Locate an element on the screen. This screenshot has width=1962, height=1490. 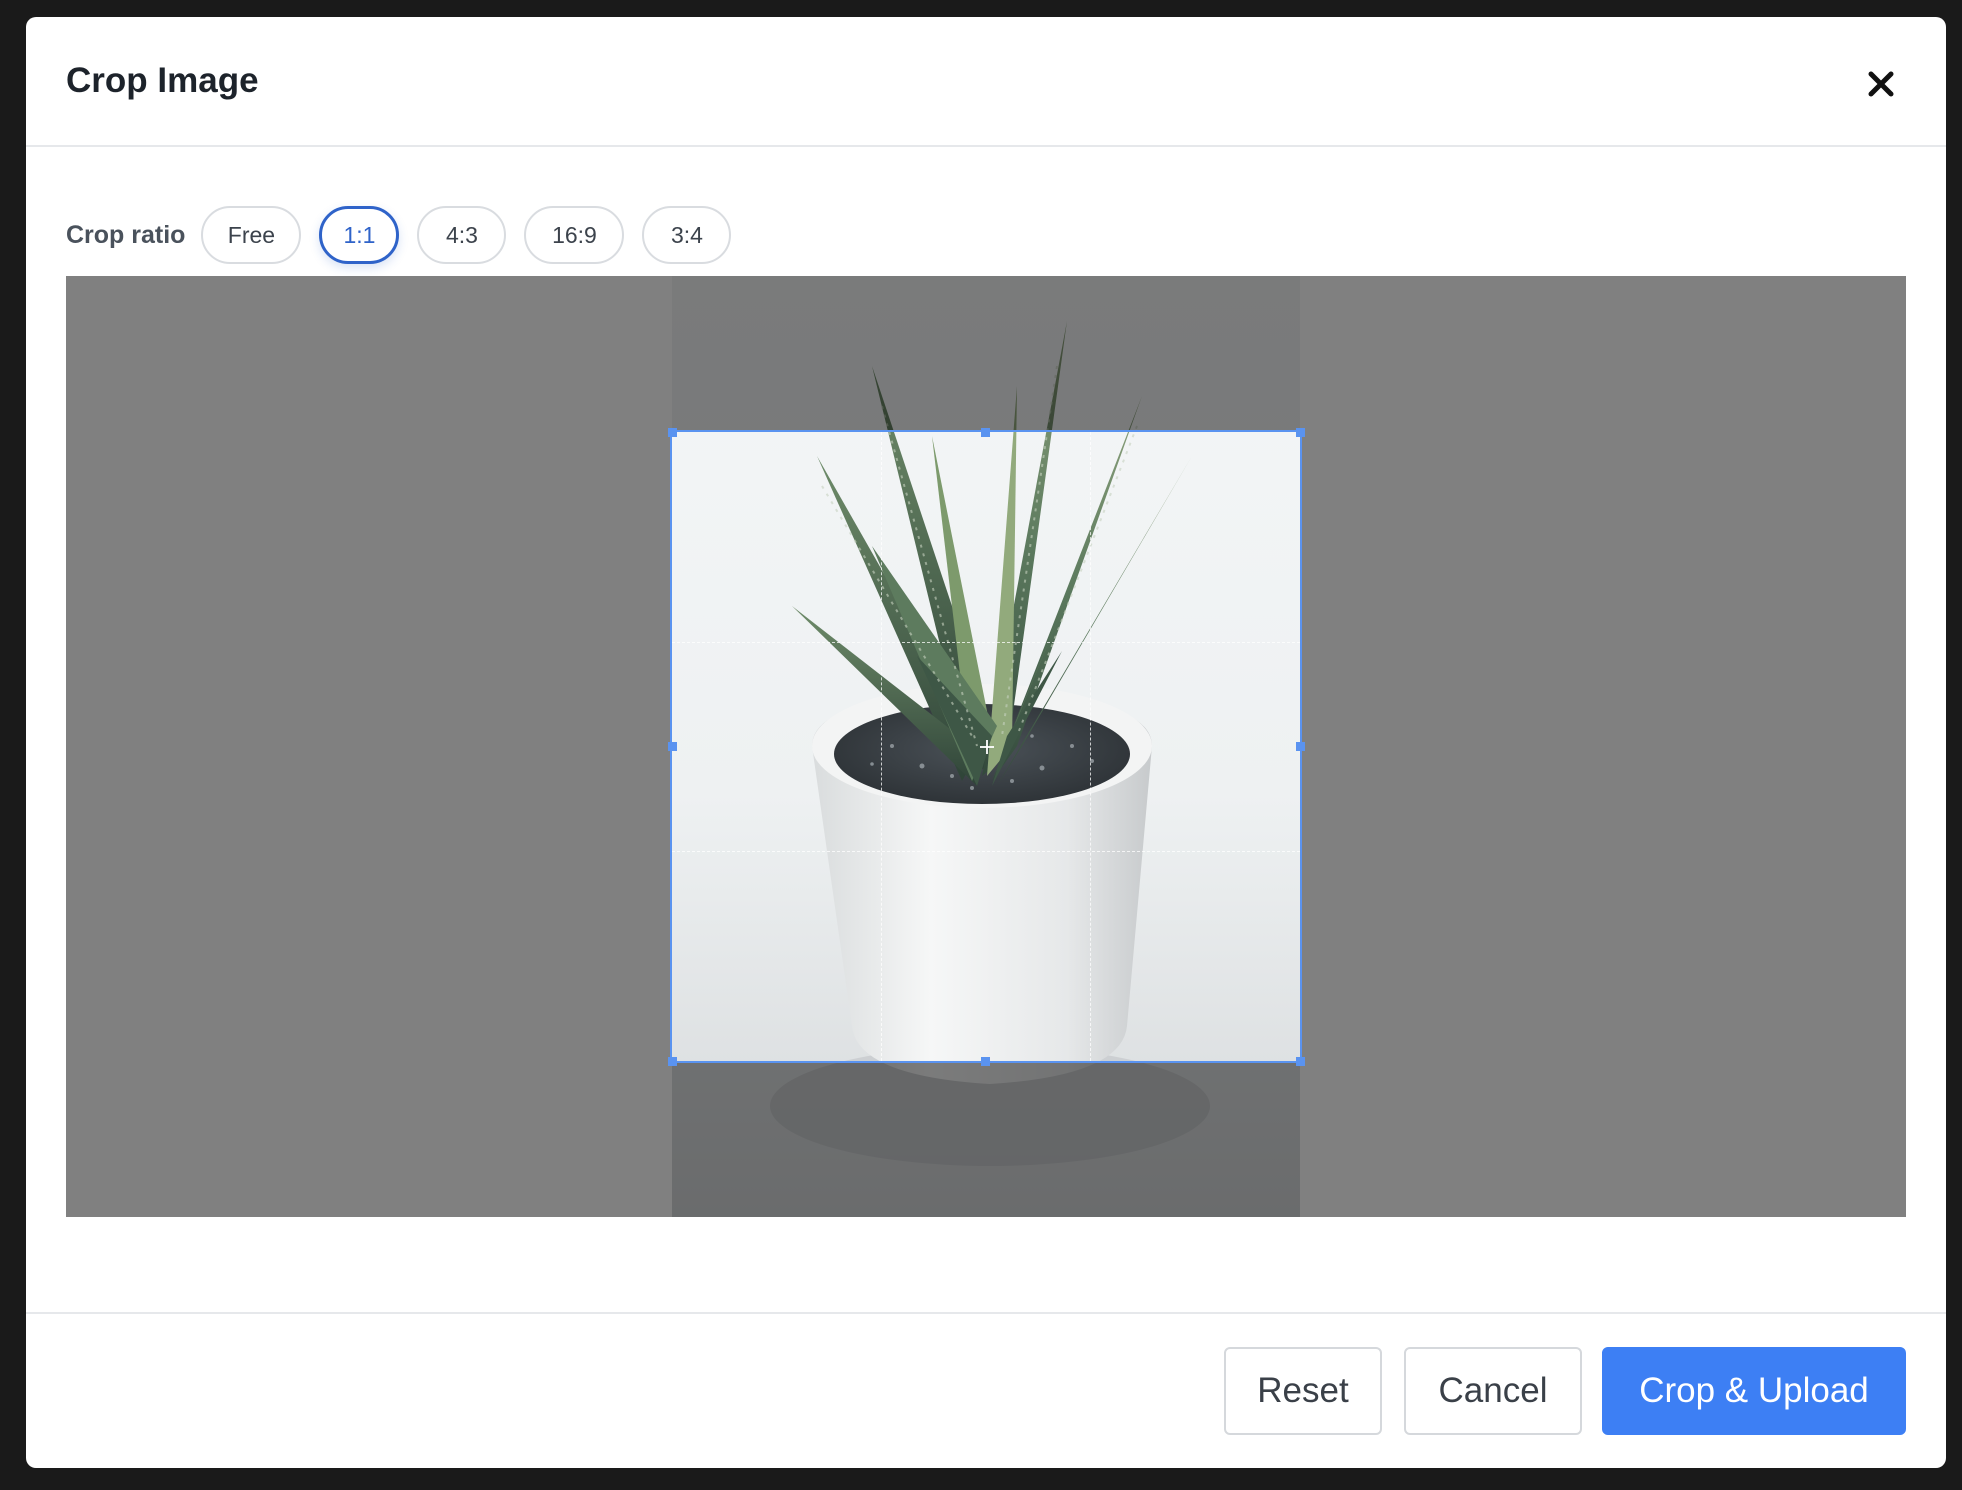
crop-handle-top-left is located at coordinates (672, 432).